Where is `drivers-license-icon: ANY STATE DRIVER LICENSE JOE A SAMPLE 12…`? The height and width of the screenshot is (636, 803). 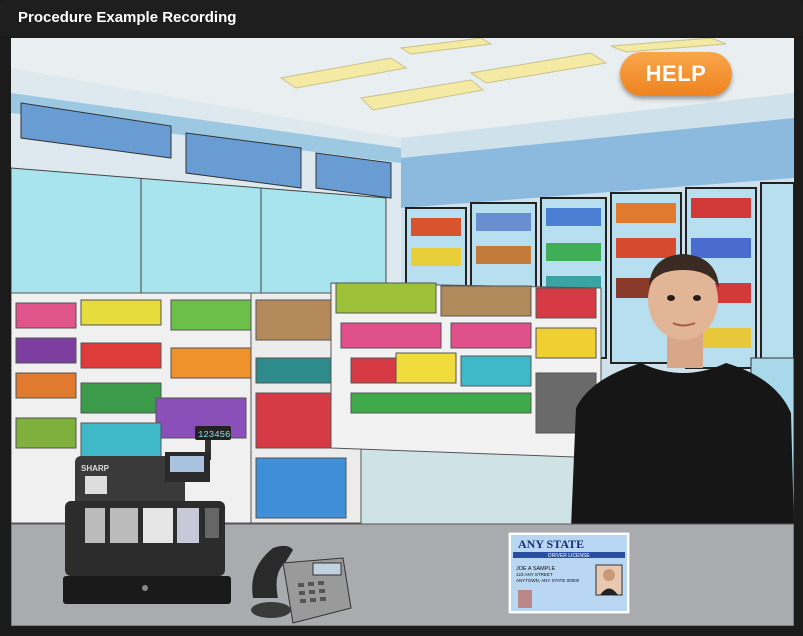
drivers-license-icon: ANY STATE DRIVER LICENSE JOE A SAMPLE 12… is located at coordinates (569, 573).